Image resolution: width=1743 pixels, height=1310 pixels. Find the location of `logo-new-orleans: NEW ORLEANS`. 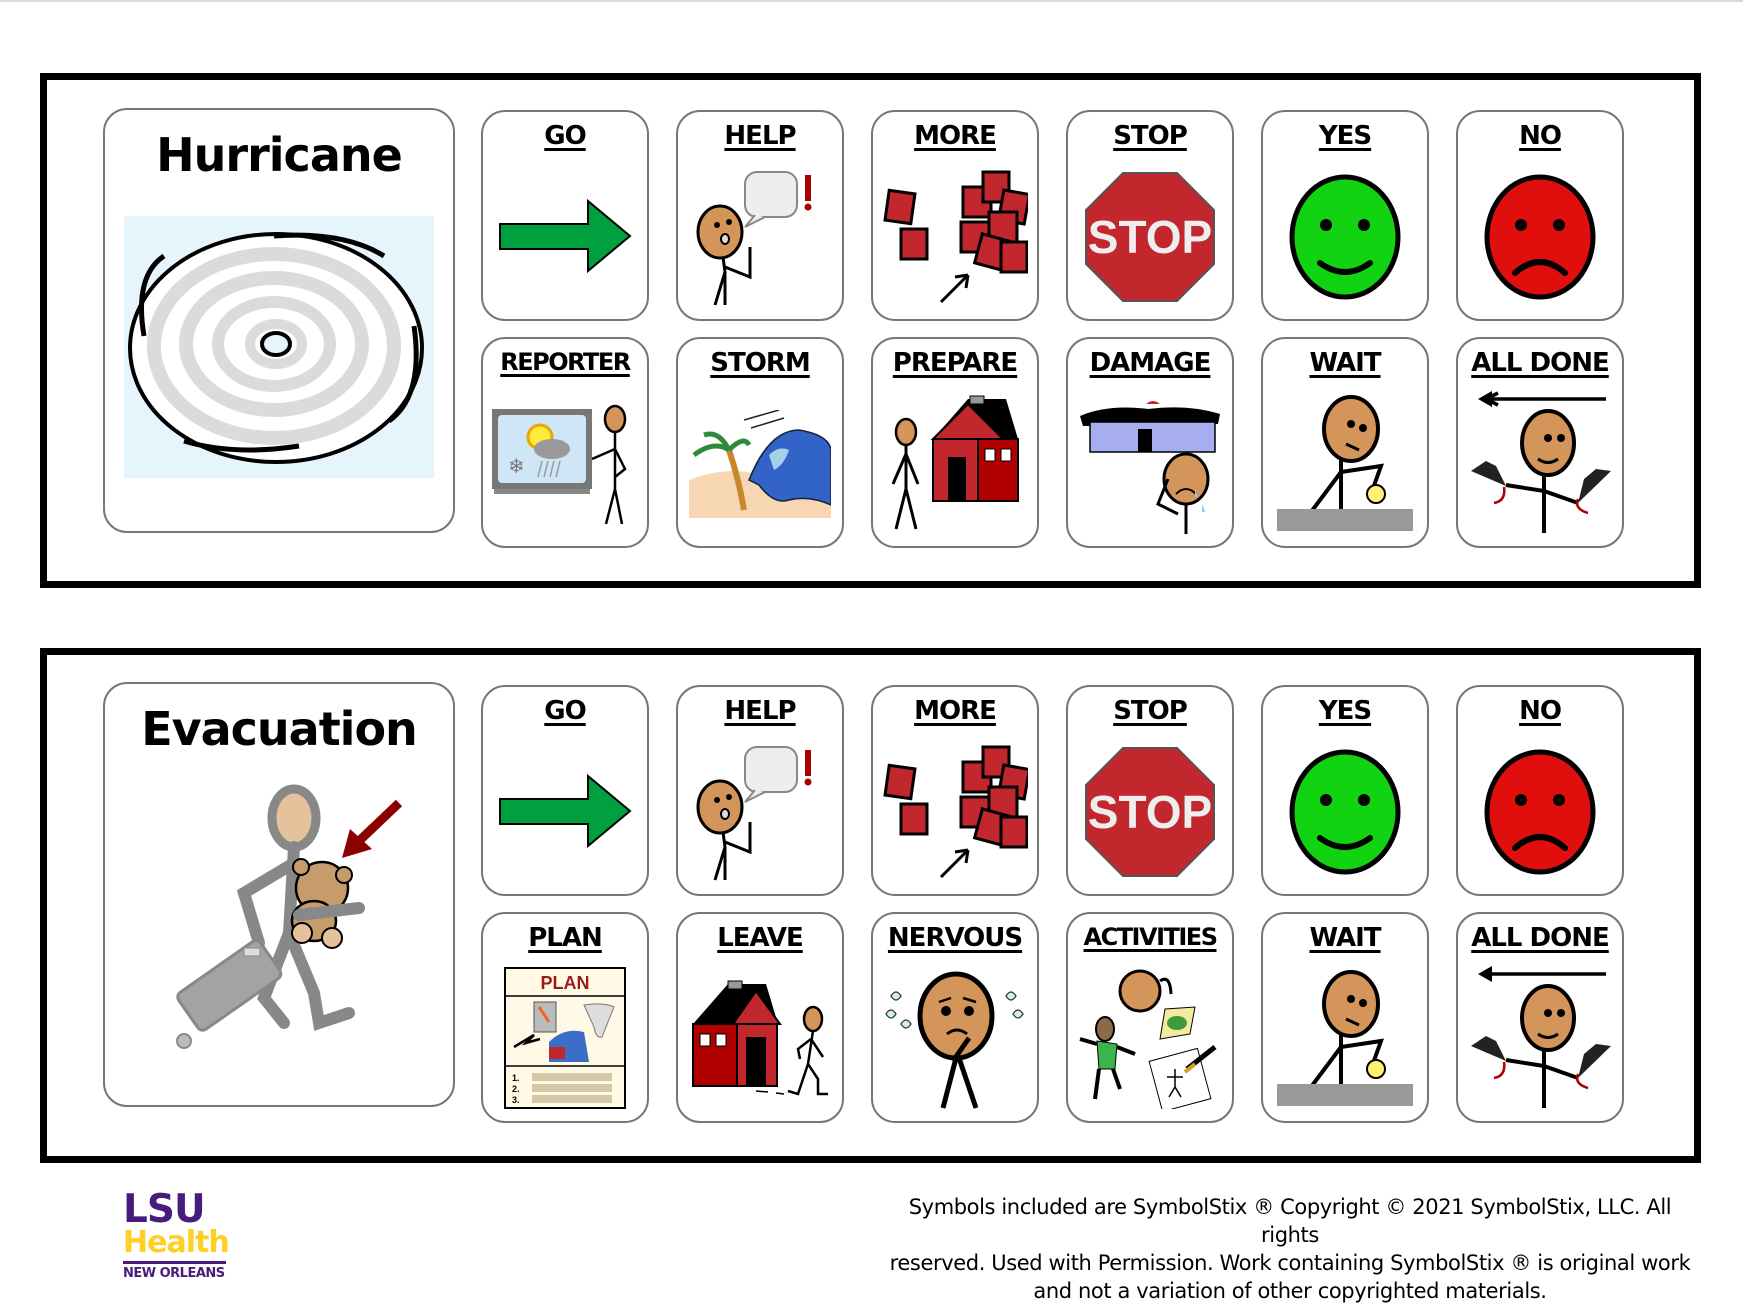

logo-new-orleans: NEW ORLEANS is located at coordinates (174, 1273).